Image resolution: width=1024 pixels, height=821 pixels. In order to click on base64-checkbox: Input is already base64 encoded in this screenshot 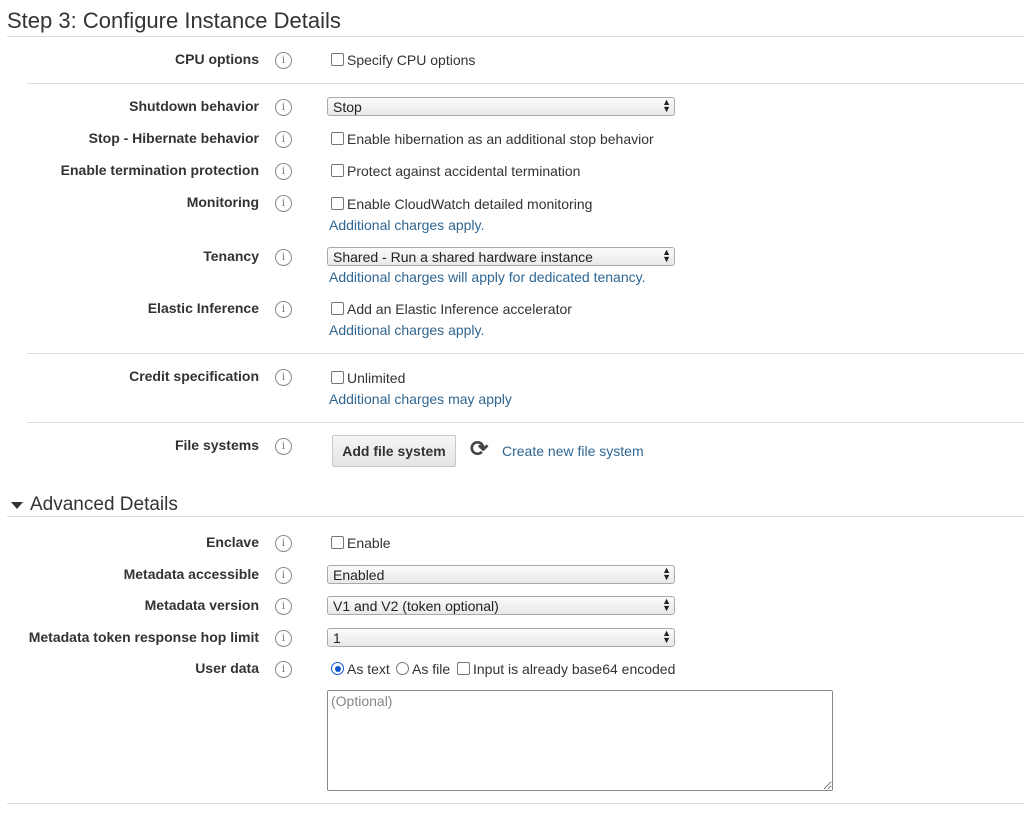, I will do `click(566, 669)`.